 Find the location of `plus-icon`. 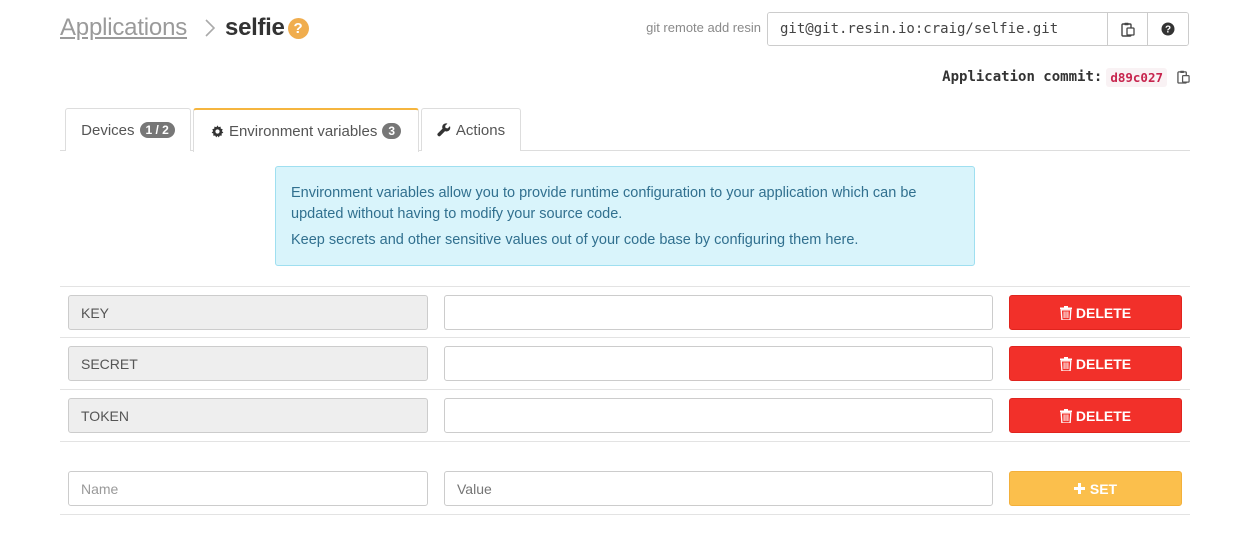

plus-icon is located at coordinates (1079, 488).